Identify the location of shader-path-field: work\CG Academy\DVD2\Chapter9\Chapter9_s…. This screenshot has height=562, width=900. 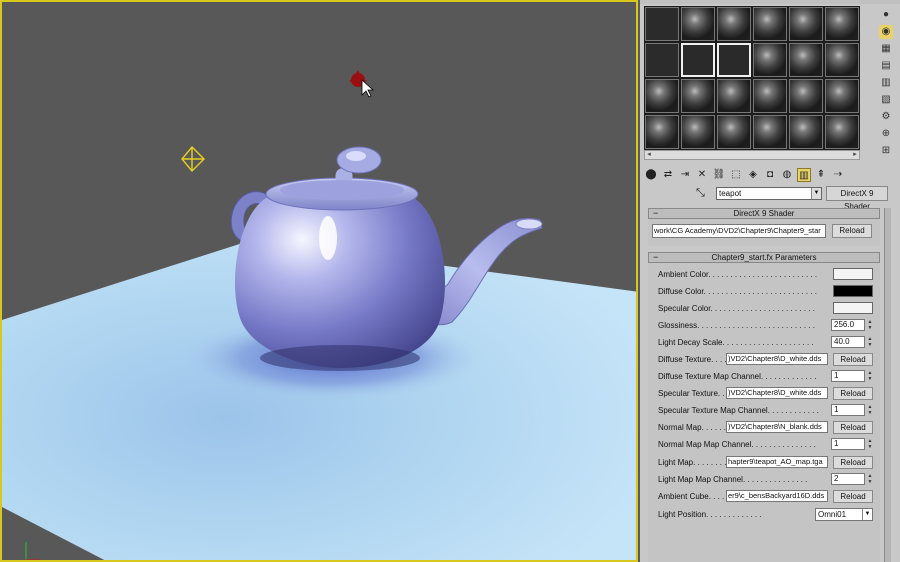
(739, 231).